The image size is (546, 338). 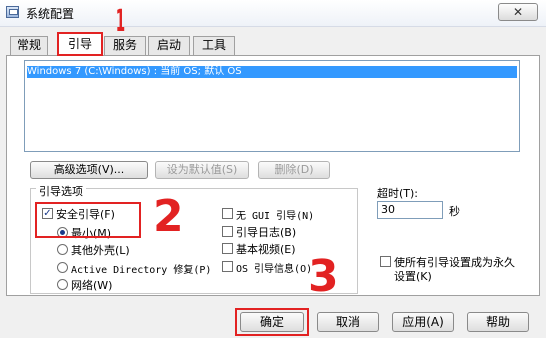 I want to click on tab-label: 常规, so click(x=28, y=45).